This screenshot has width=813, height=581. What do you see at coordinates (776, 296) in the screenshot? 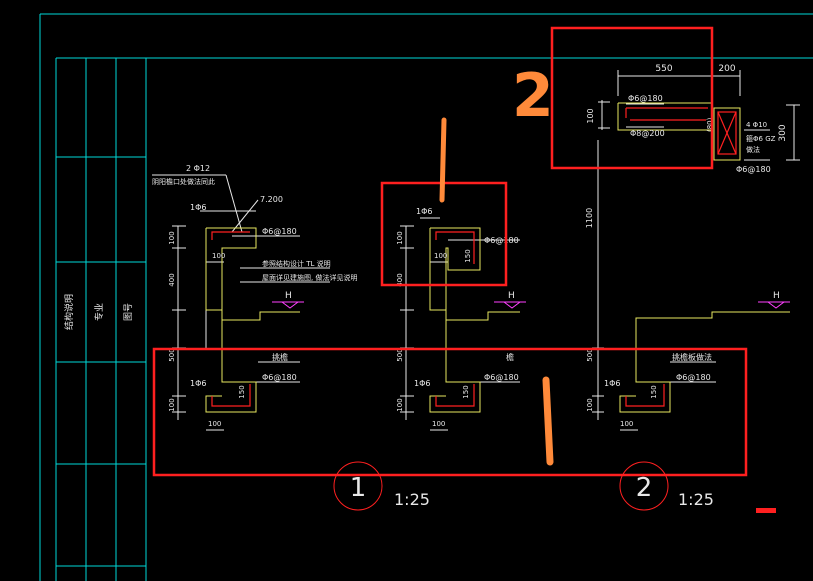
I see `right-H: H` at bounding box center [776, 296].